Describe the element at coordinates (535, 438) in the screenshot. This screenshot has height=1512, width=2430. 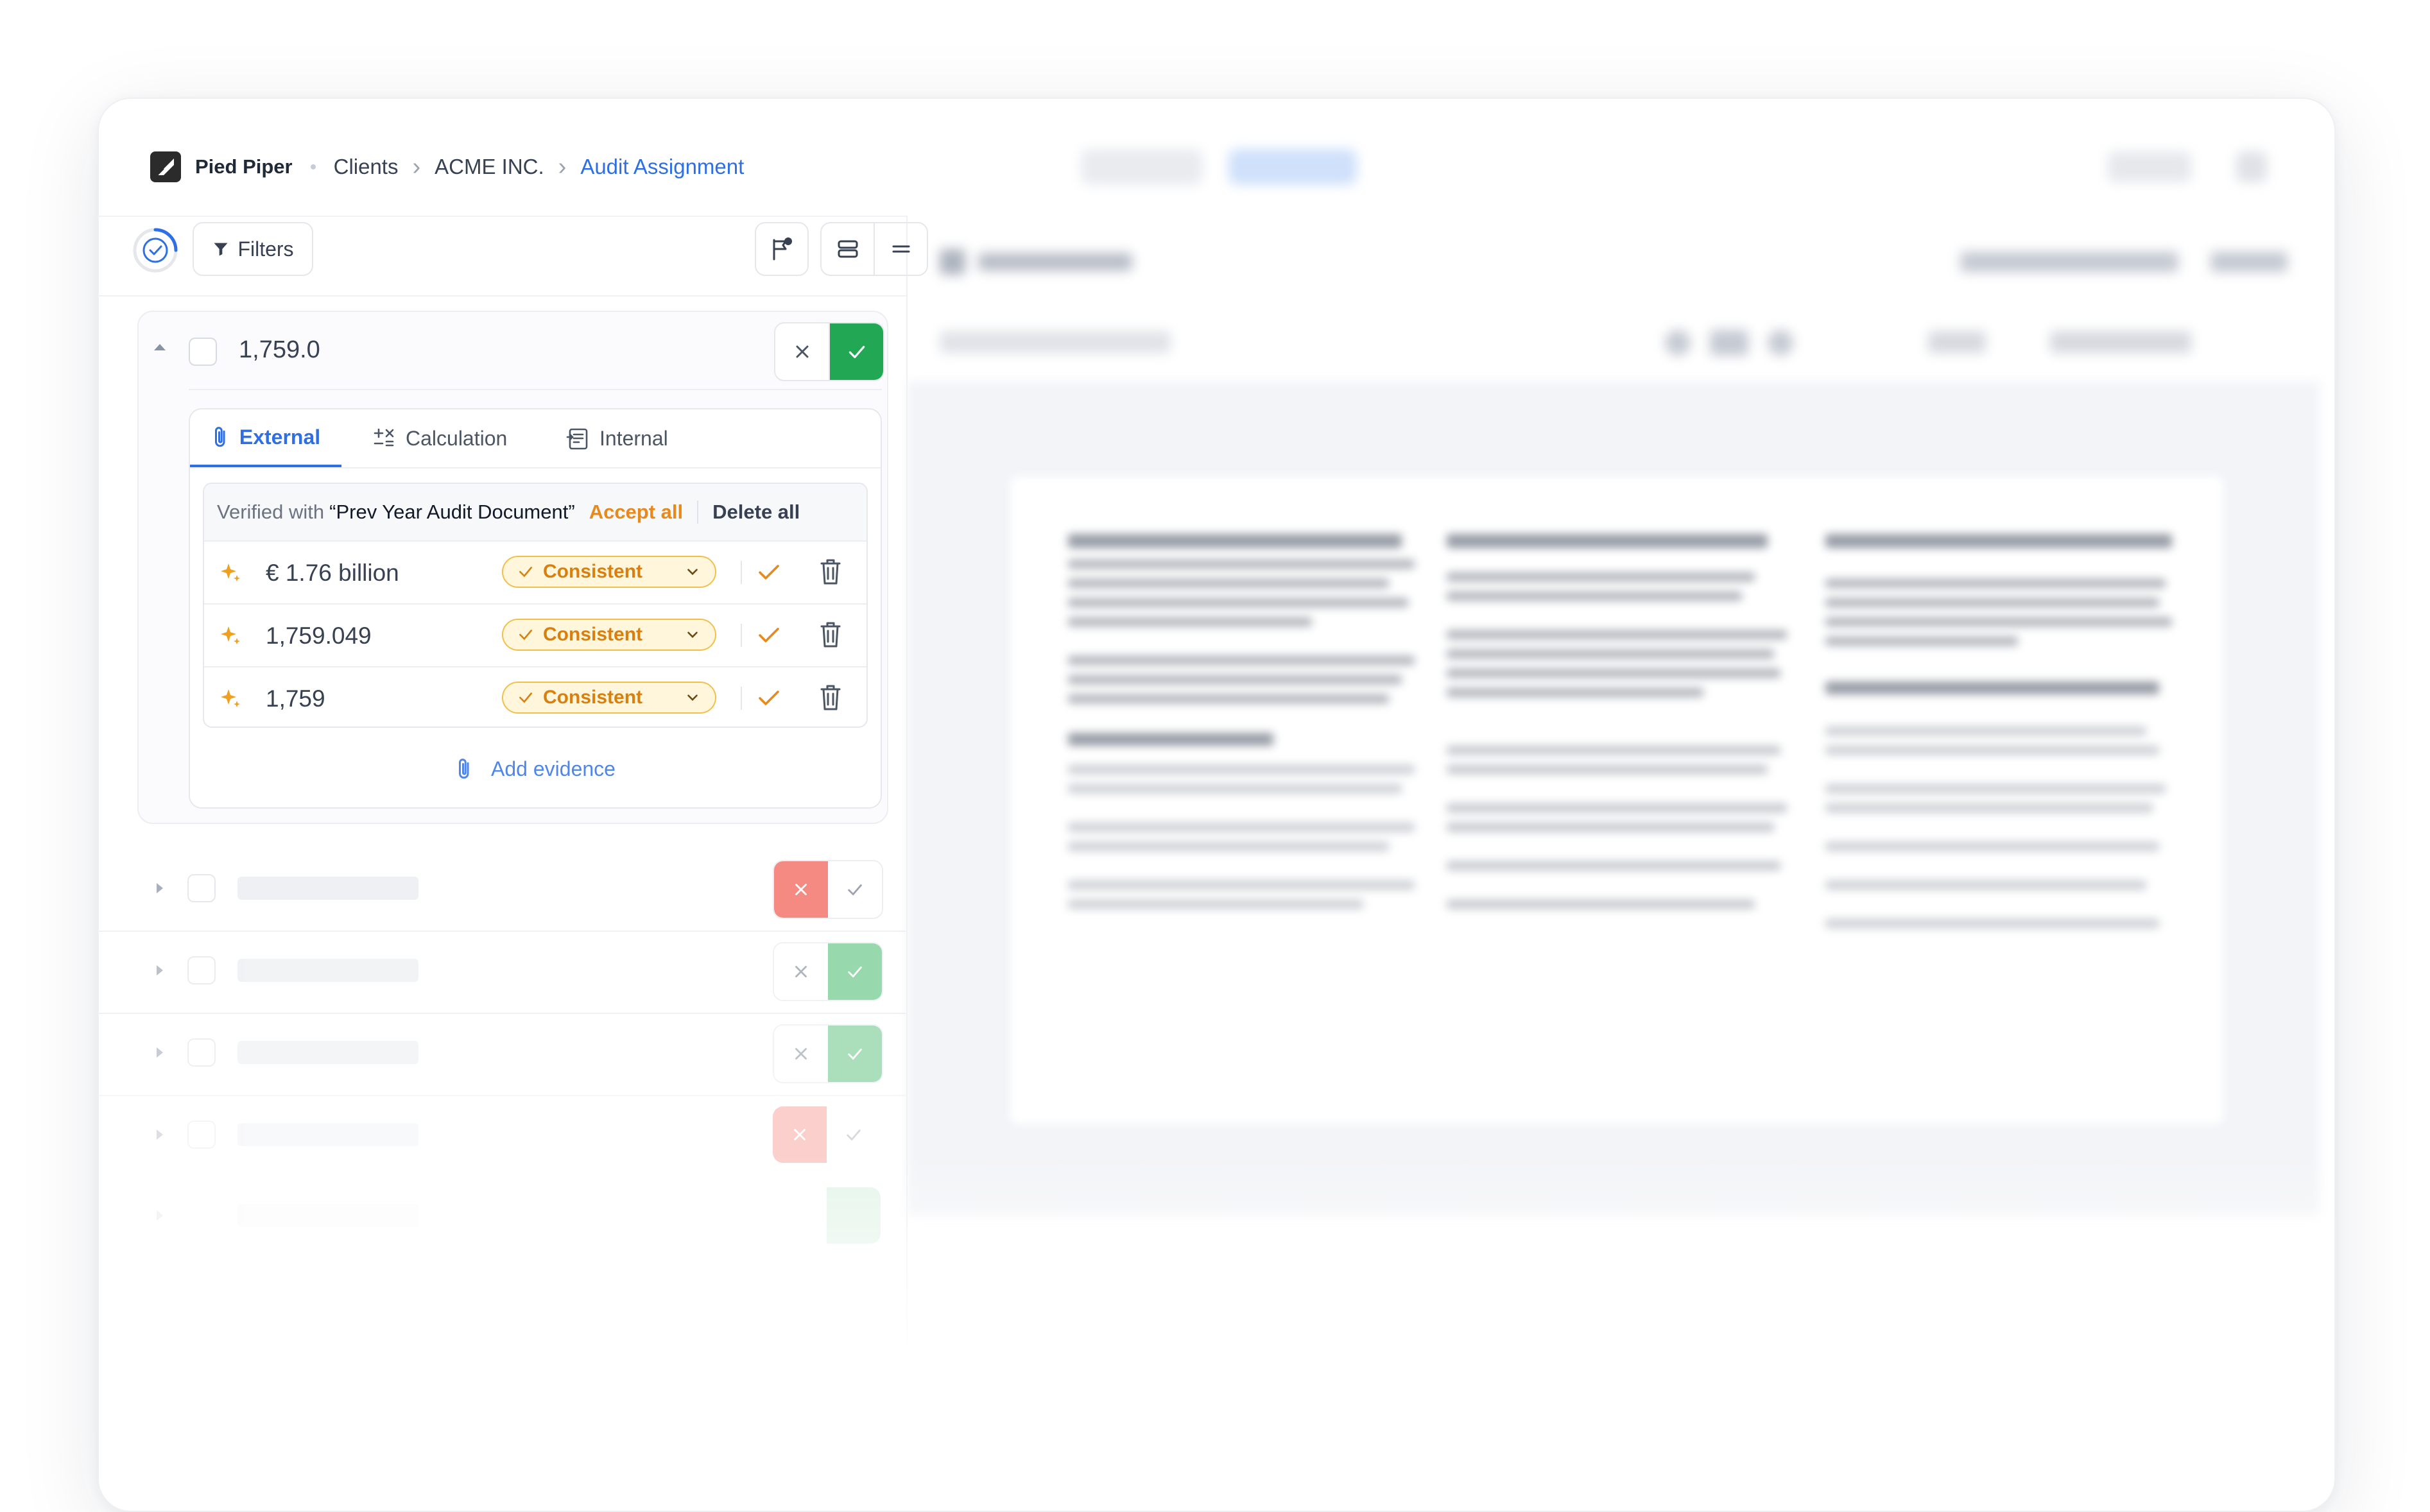
I see `evidence-tabs: External Calculation Internal` at that location.